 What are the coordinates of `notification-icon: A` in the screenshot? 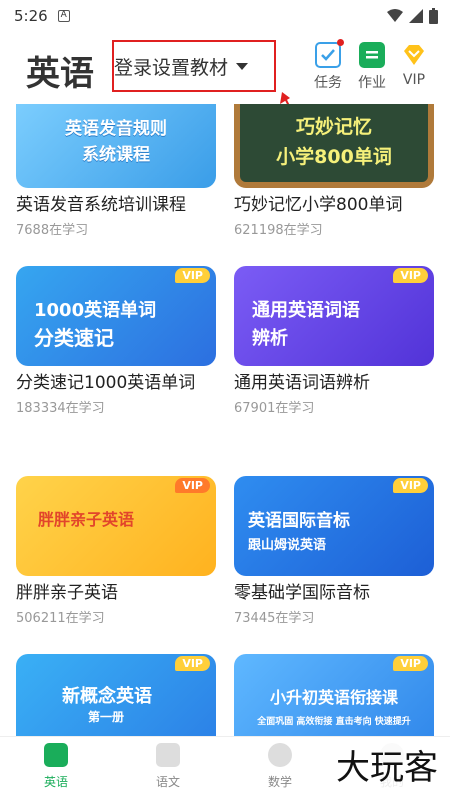 It's located at (63, 16).